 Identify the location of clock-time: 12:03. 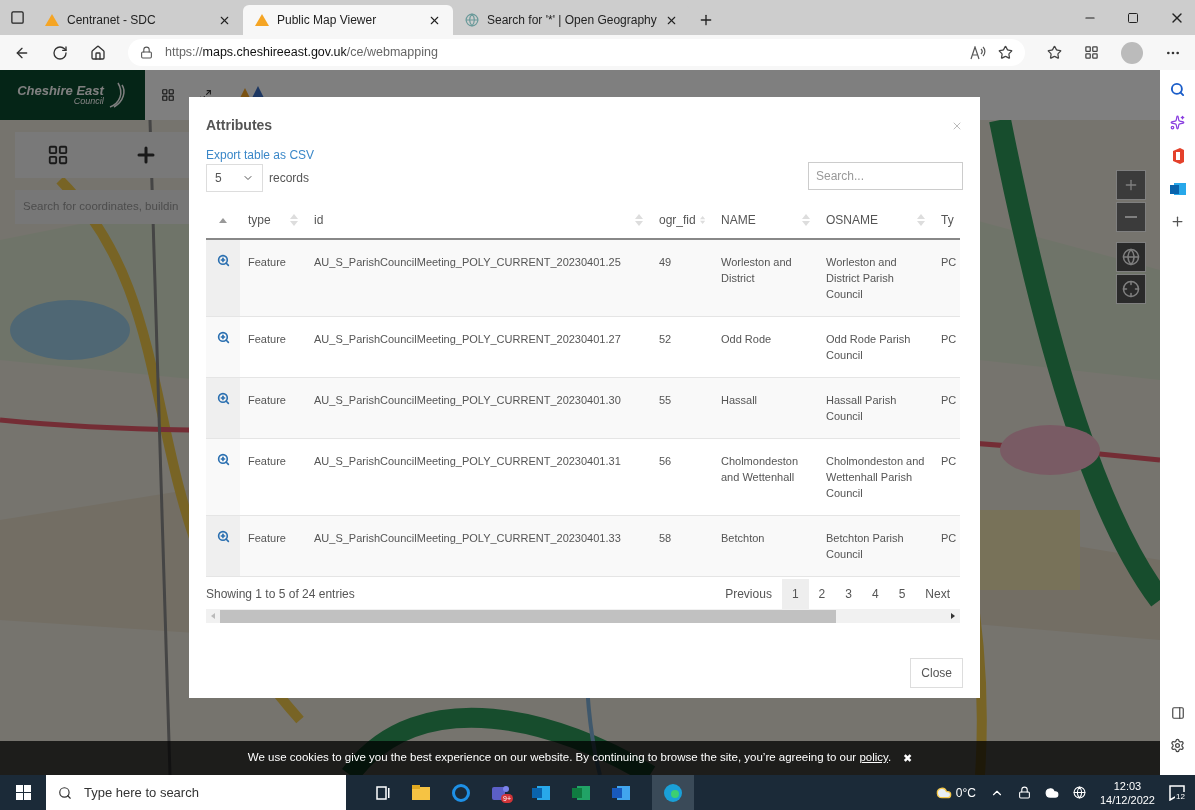
(1127, 785).